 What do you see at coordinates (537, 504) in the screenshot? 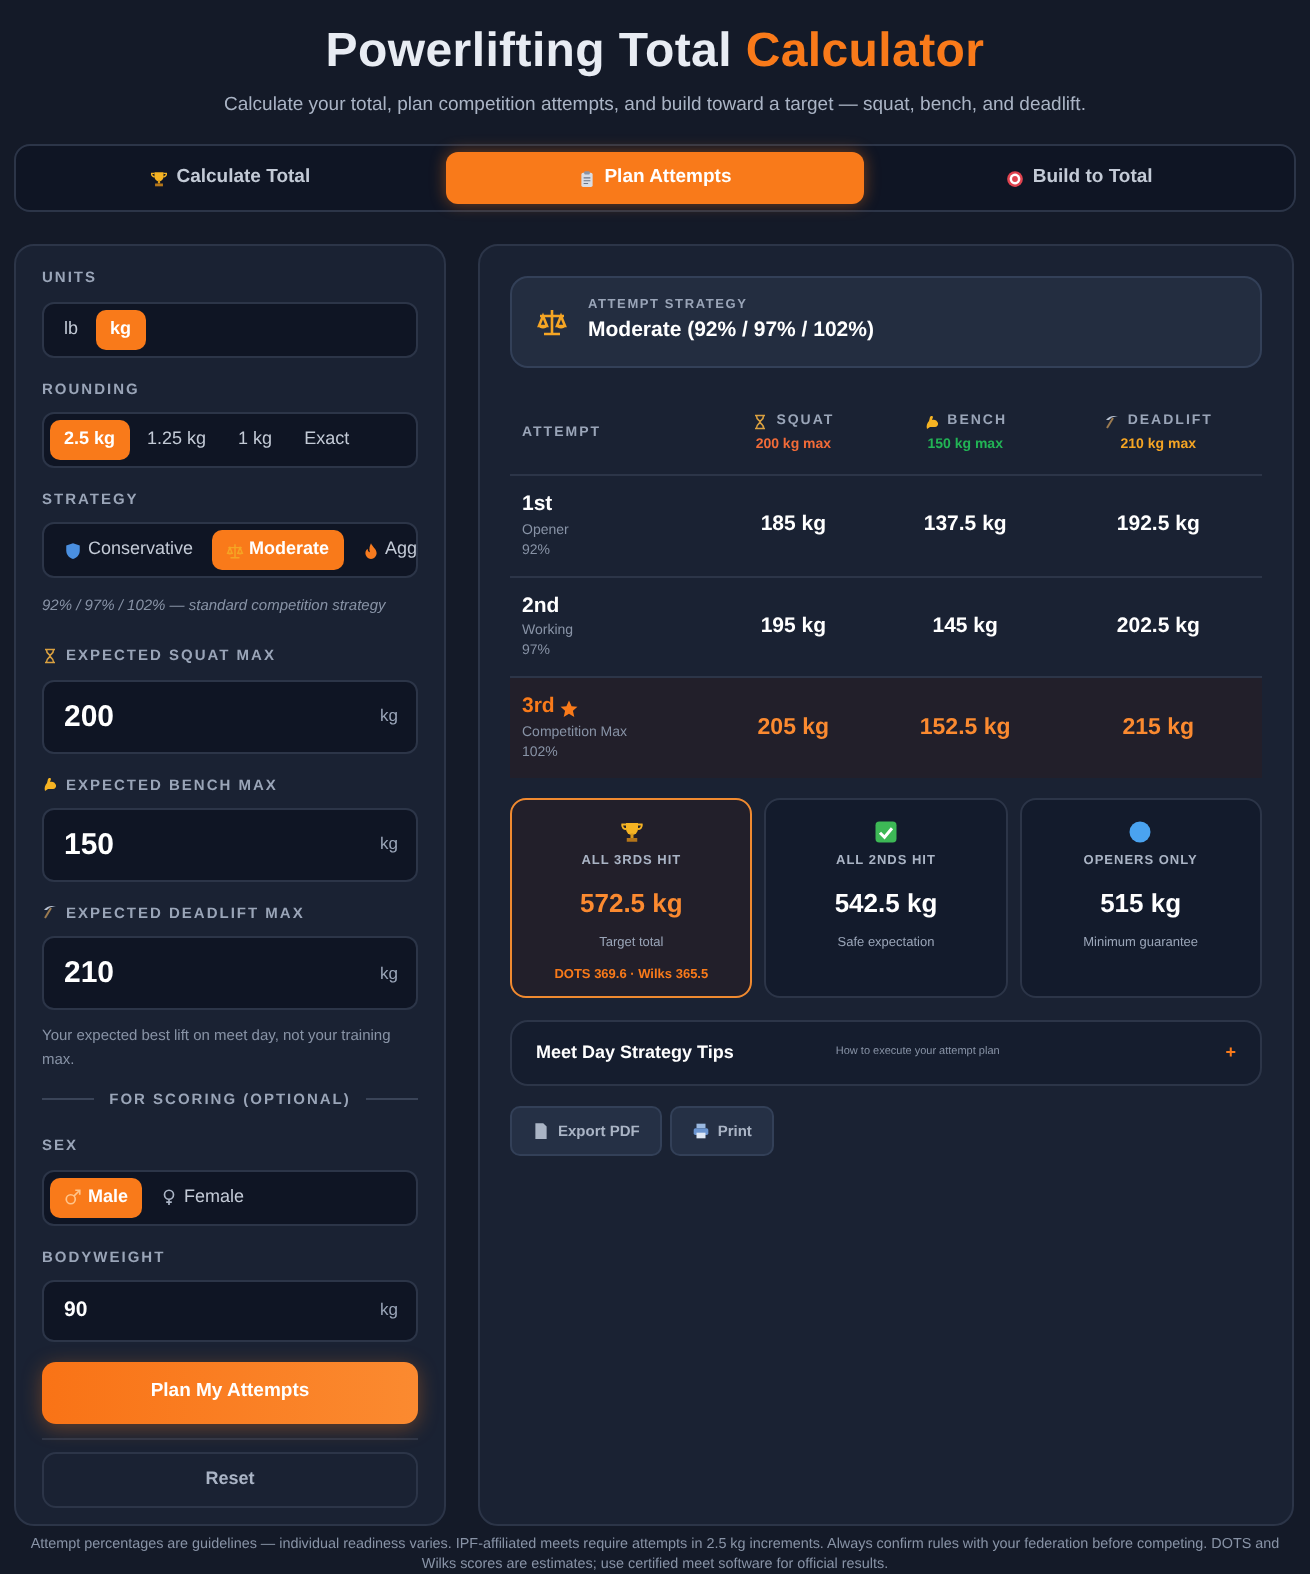
I see `attempt-label: 1st` at bounding box center [537, 504].